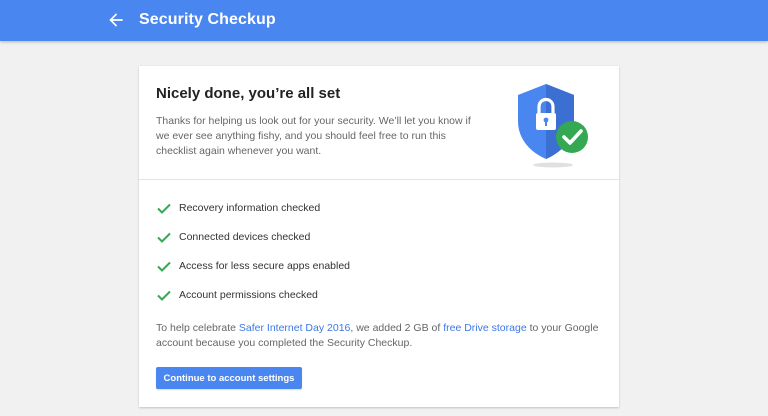 This screenshot has width=768, height=416. What do you see at coordinates (207, 19) in the screenshot?
I see `page-title: Security Checkup` at bounding box center [207, 19].